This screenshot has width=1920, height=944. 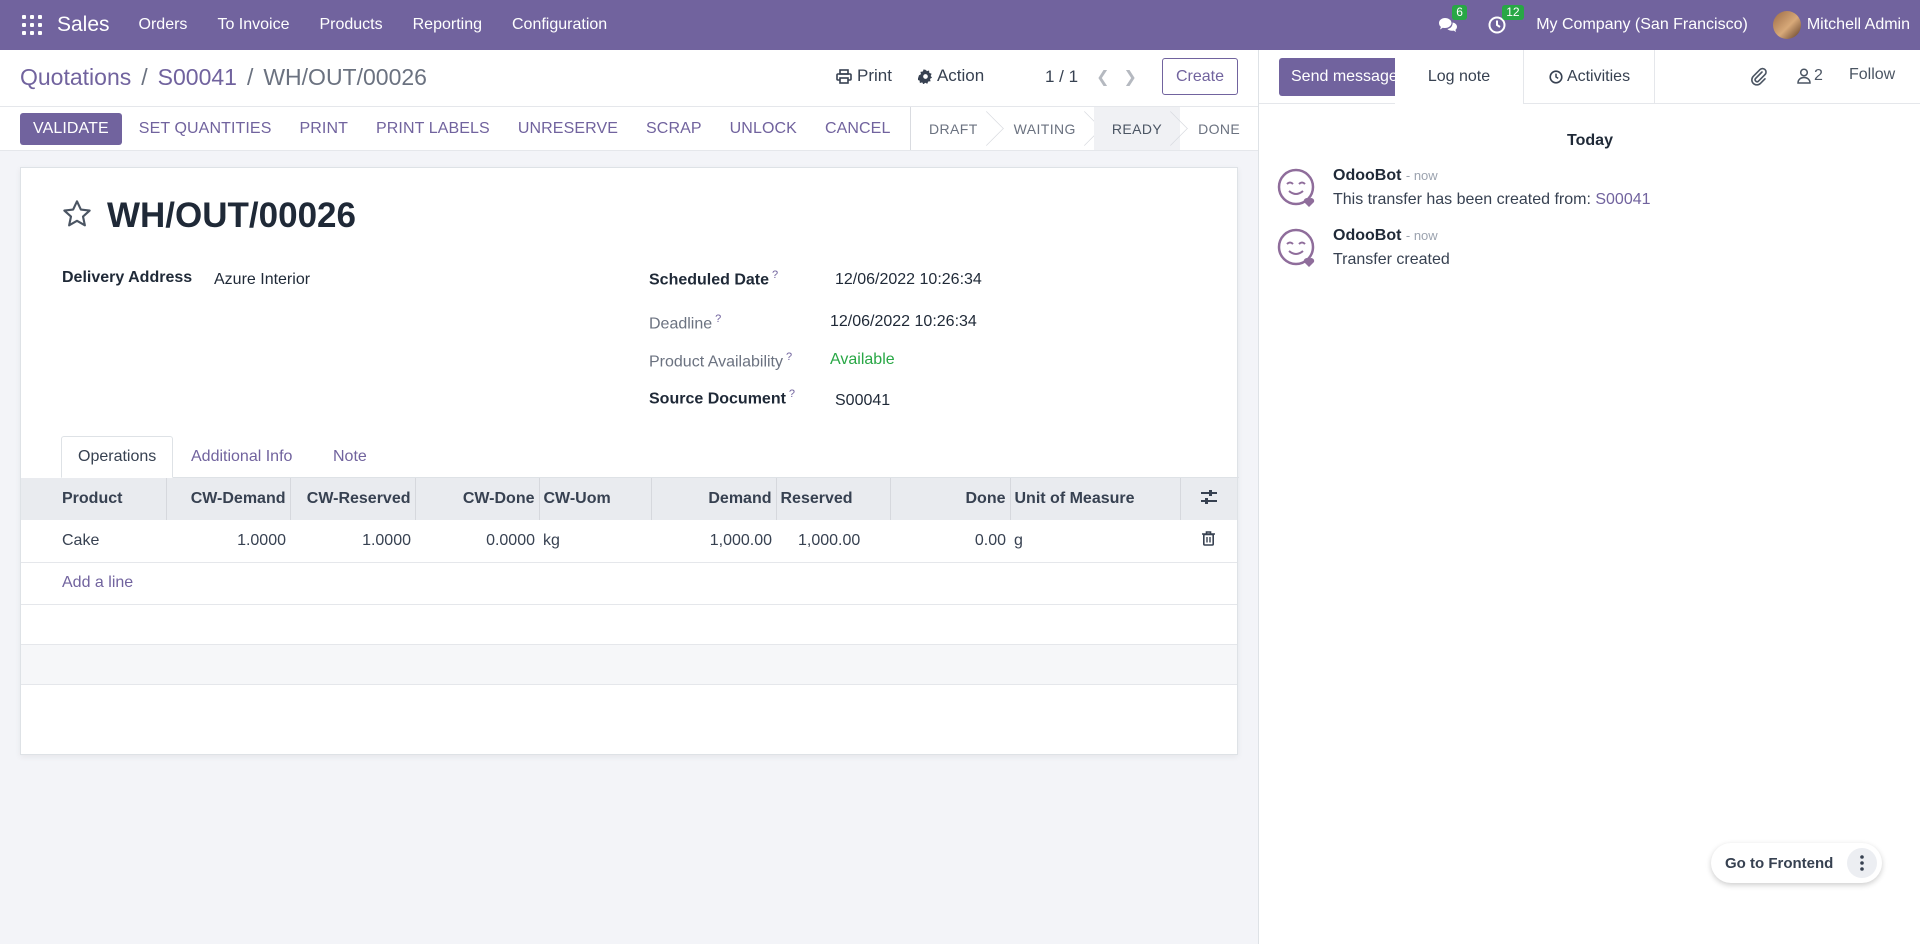 I want to click on breadcrumb-sale-order: S00041, so click(x=197, y=77).